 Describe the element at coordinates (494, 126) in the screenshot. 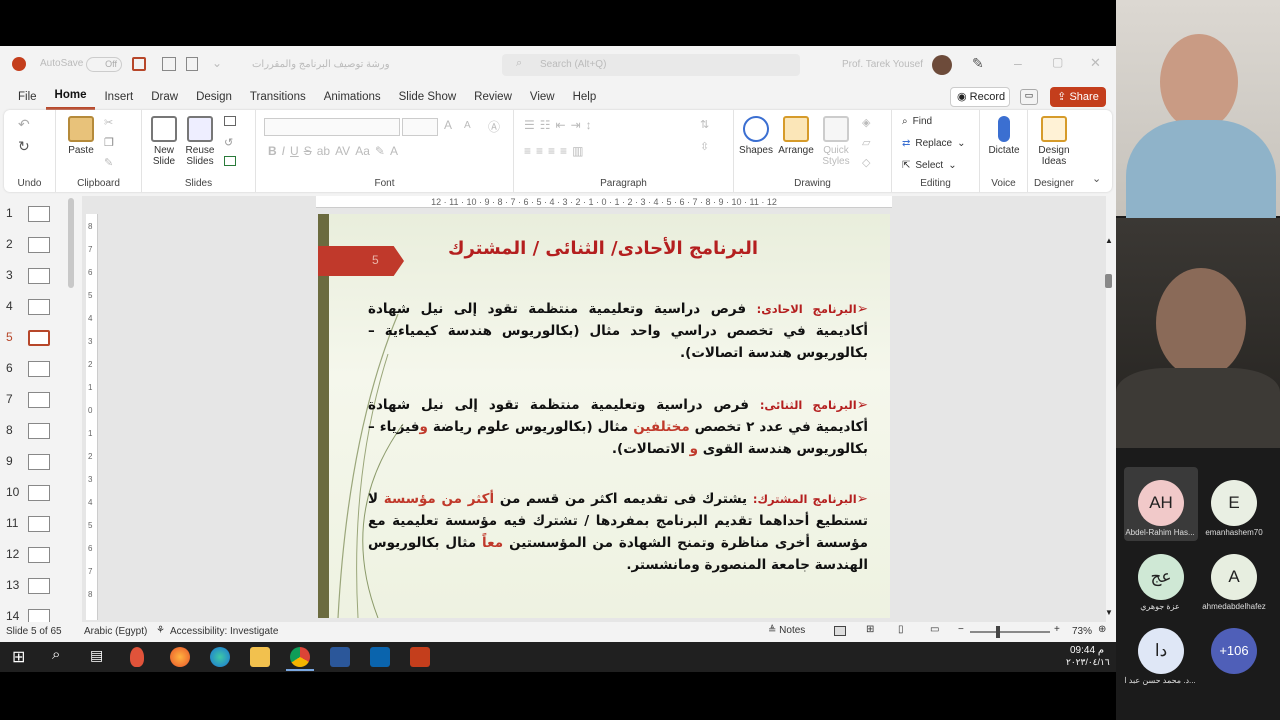

I see `clear-format-icon: Ⓐ` at that location.